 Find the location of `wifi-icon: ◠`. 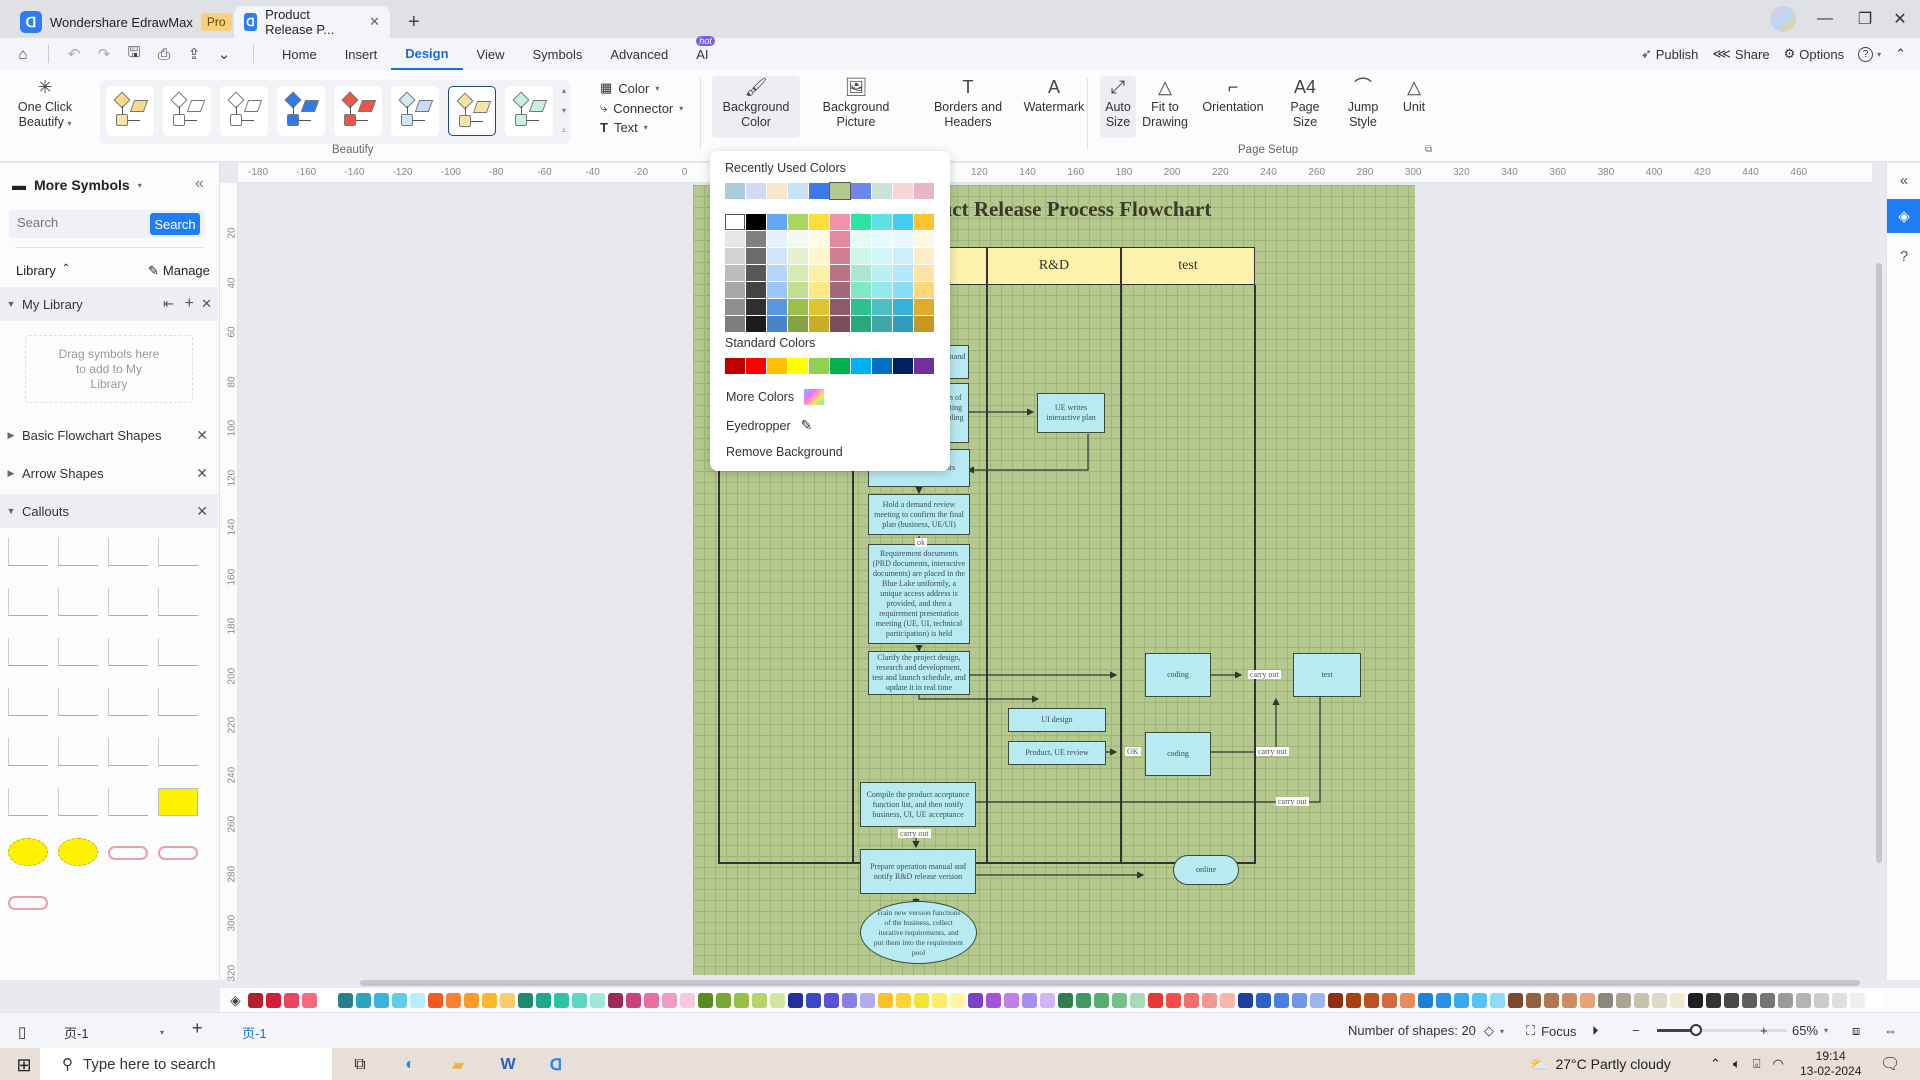

wifi-icon: ◠ is located at coordinates (1778, 1064).